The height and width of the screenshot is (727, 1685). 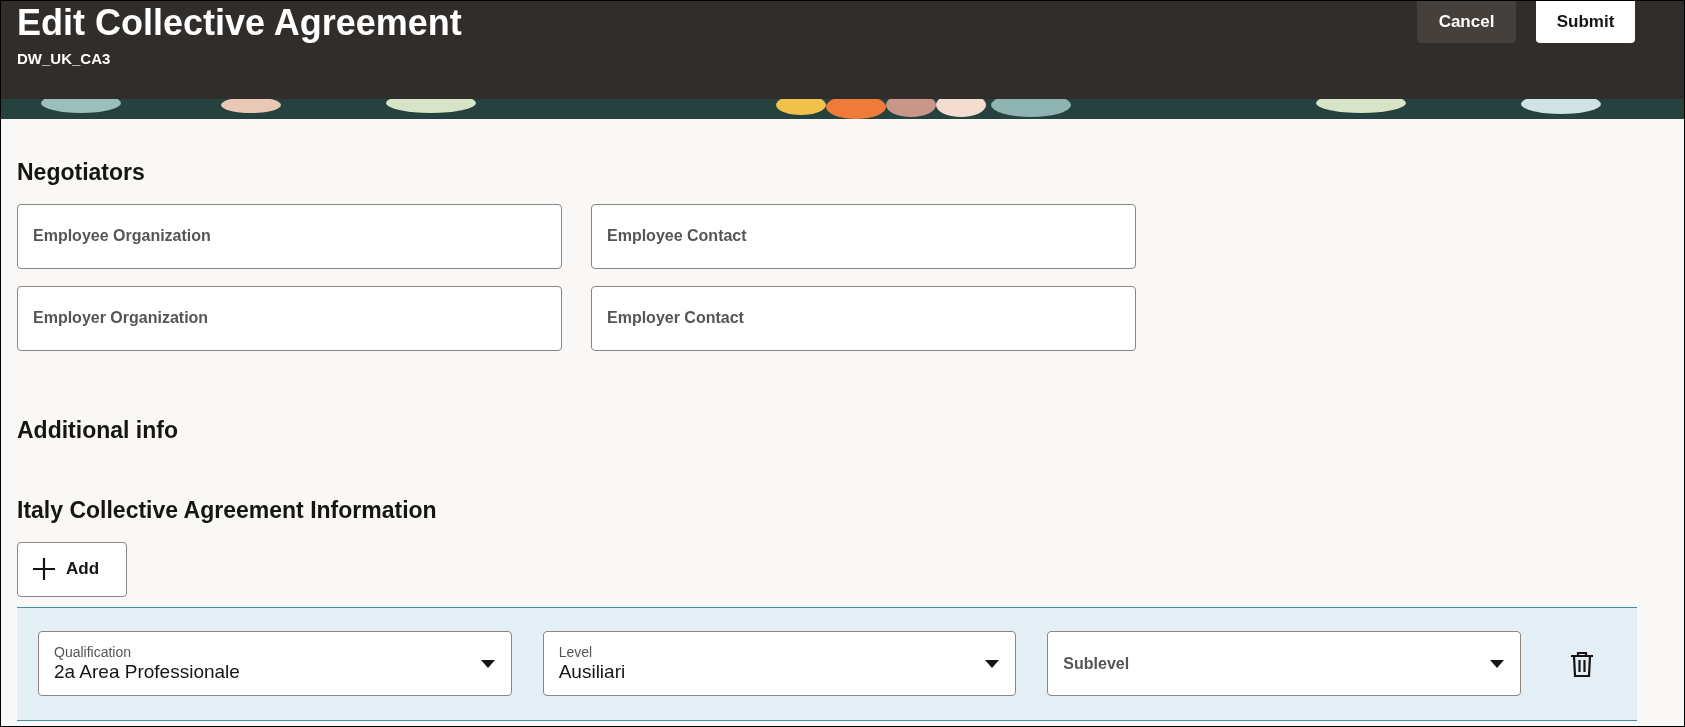 I want to click on text-field: Employee Organization, so click(x=289, y=236).